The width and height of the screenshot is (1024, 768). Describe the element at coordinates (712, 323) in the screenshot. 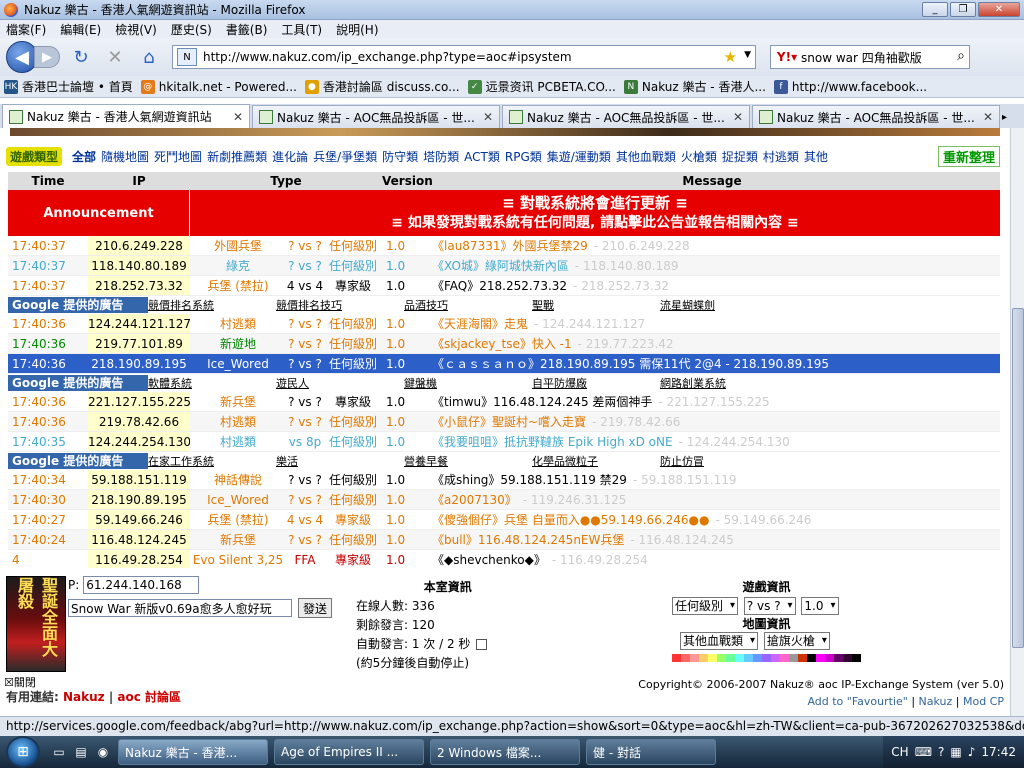

I see `row-message: 《天涯海閣》走鬼 - 124.244.121.127` at that location.